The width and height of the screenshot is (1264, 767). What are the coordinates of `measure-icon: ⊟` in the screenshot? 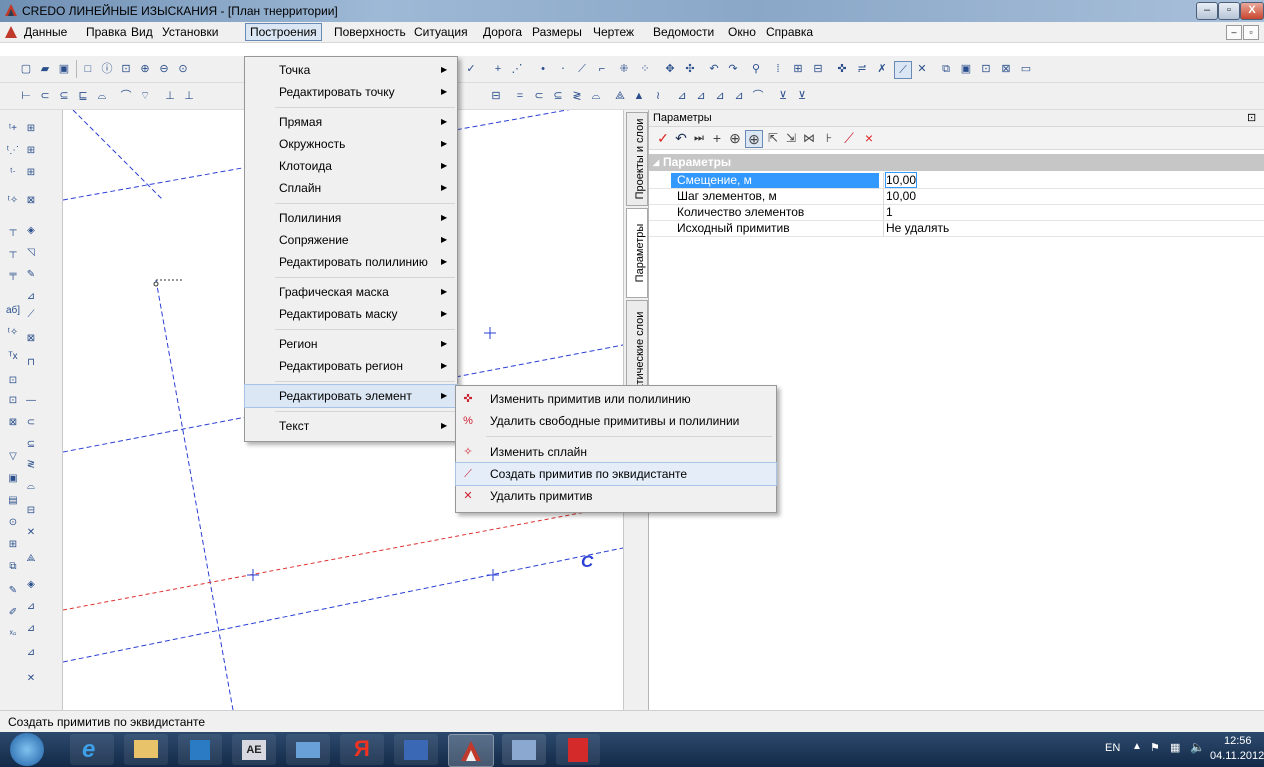 It's located at (496, 96).